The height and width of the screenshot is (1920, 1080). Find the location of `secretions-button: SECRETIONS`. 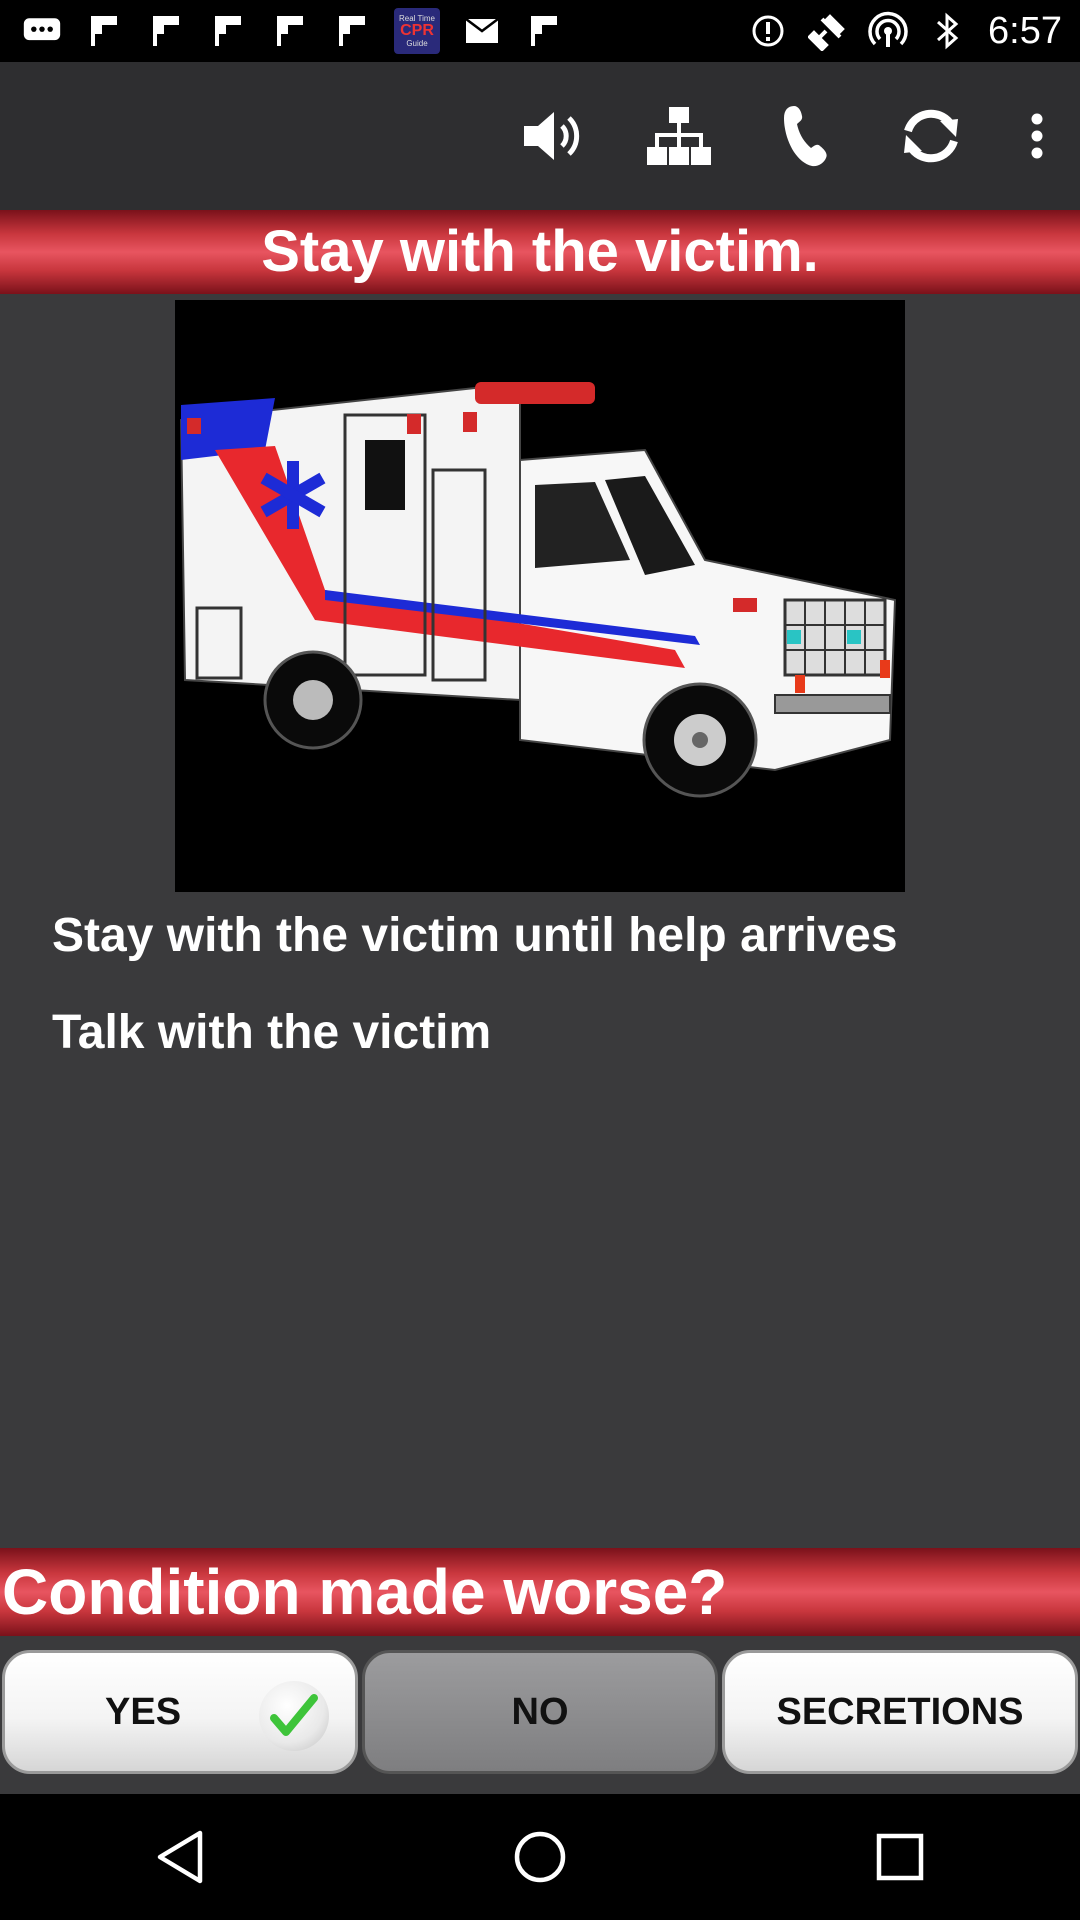

secretions-button: SECRETIONS is located at coordinates (900, 1712).